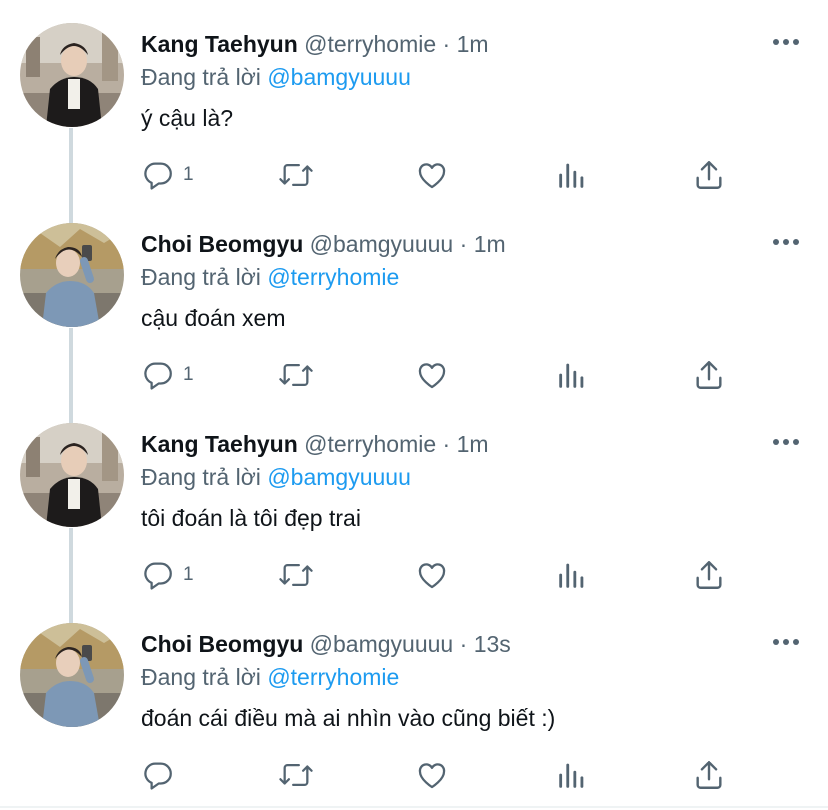  What do you see at coordinates (492, 644) in the screenshot?
I see `timestamp: 13s` at bounding box center [492, 644].